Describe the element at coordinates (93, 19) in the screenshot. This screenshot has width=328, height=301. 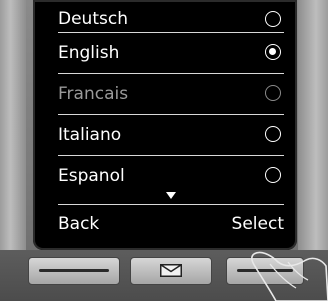
I see `list-item-label: Deutsch` at that location.